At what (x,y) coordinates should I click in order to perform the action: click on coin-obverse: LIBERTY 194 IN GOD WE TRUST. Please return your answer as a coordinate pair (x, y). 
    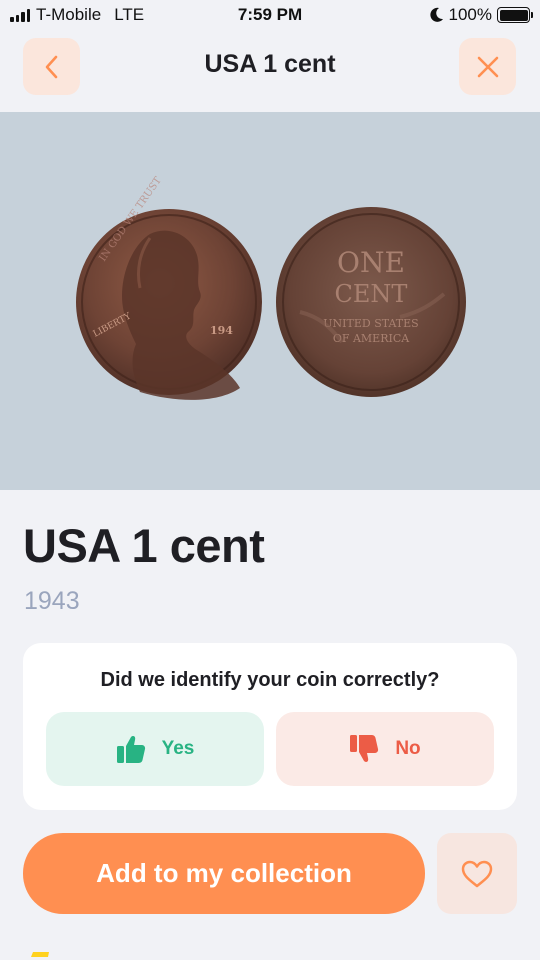
    Looking at the image, I should click on (169, 287).